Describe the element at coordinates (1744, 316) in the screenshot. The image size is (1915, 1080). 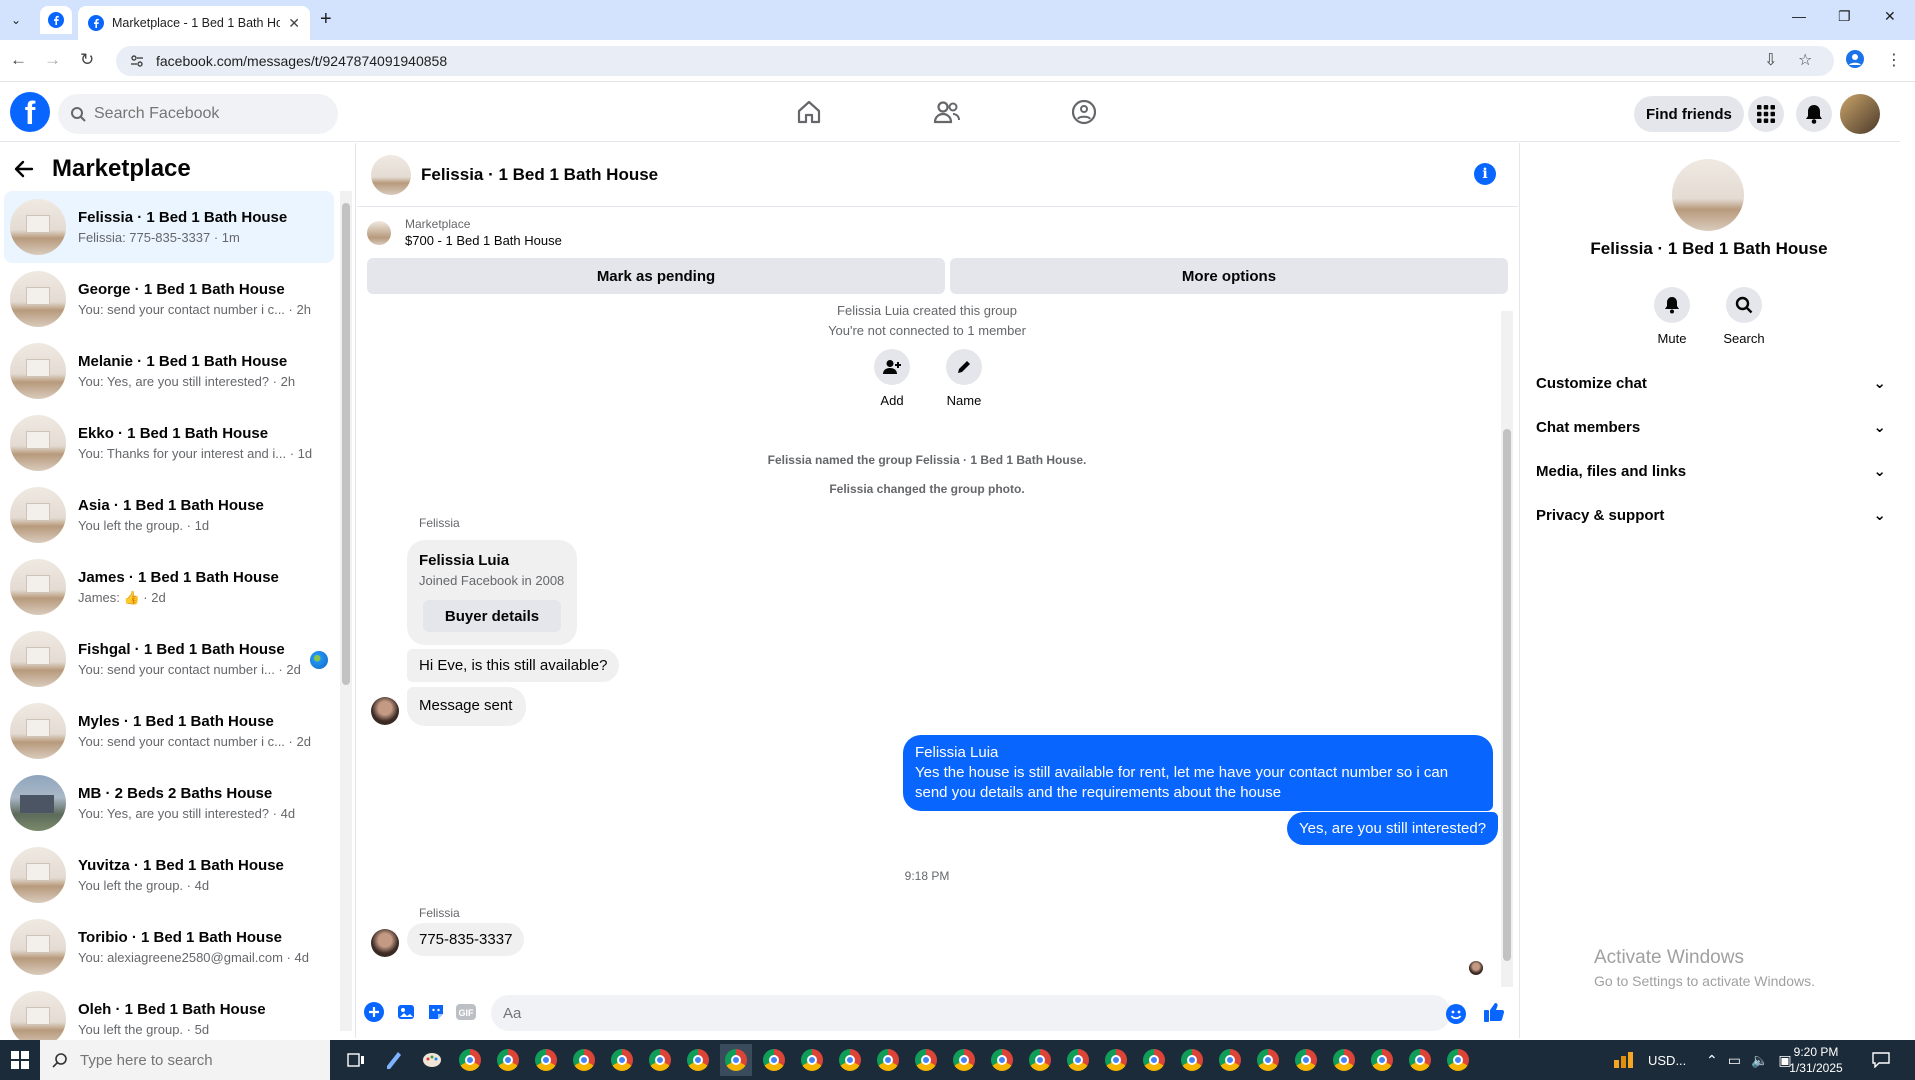
I see `search-action: Search` at that location.